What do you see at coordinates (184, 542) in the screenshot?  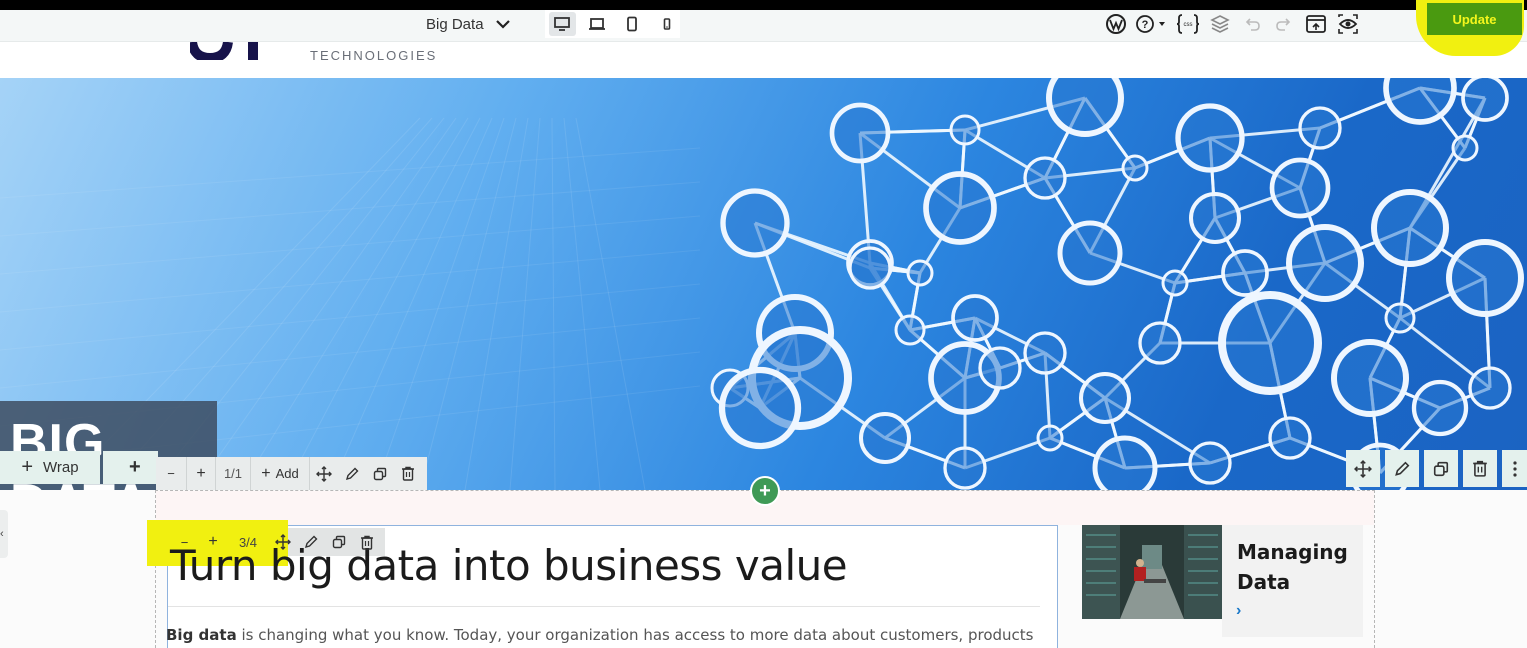 I see `column-minus-button: −` at bounding box center [184, 542].